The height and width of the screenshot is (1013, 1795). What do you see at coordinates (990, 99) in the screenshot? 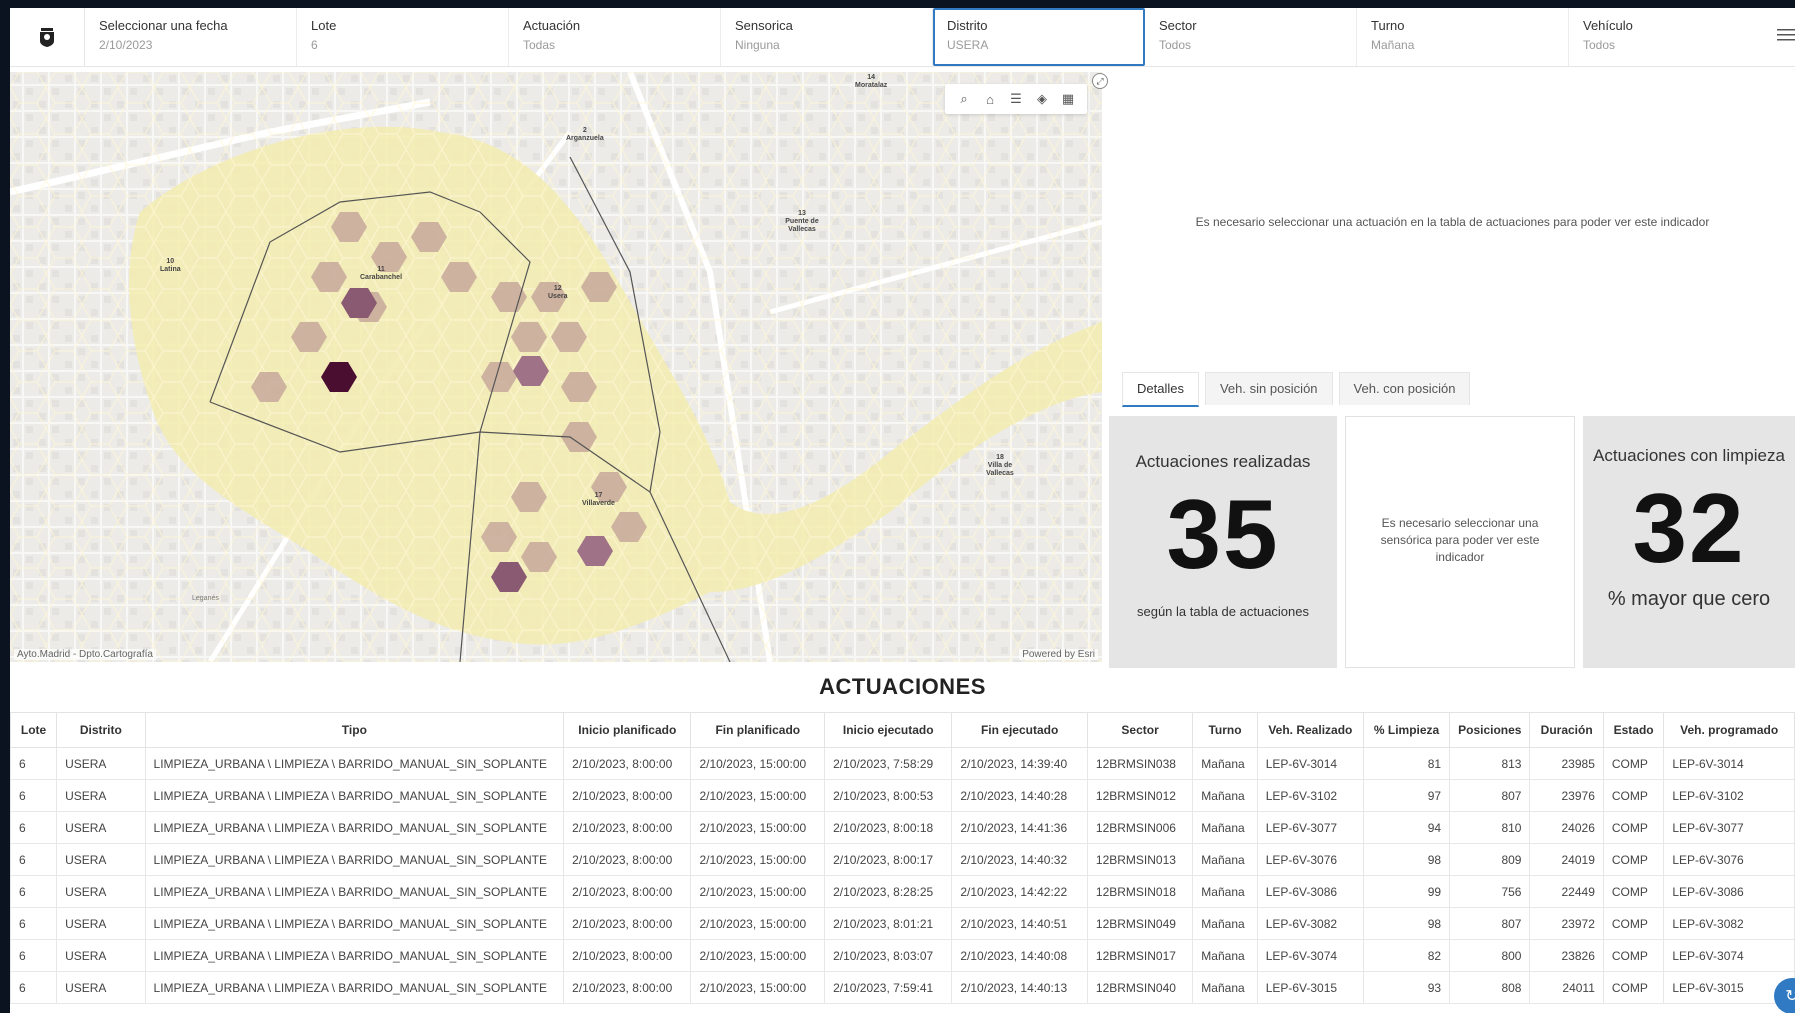
I see `home-icon: ⌂` at bounding box center [990, 99].